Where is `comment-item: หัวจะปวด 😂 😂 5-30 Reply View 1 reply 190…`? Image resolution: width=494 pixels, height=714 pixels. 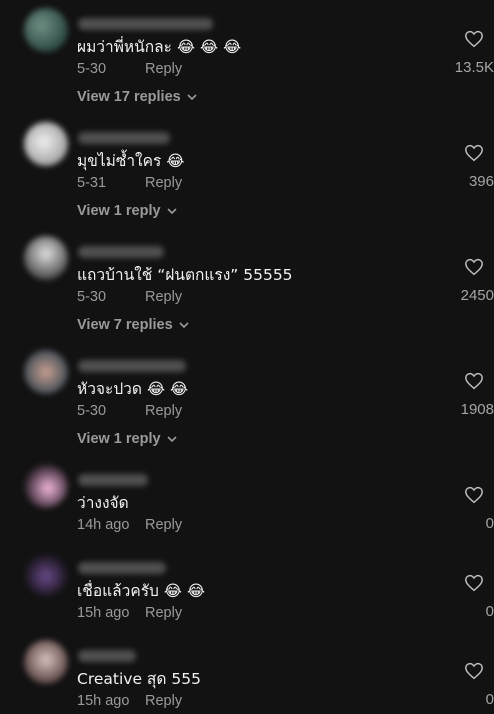 comment-item: หัวจะปวด 😂 😂 5-30 Reply View 1 reply 190… is located at coordinates (247, 403).